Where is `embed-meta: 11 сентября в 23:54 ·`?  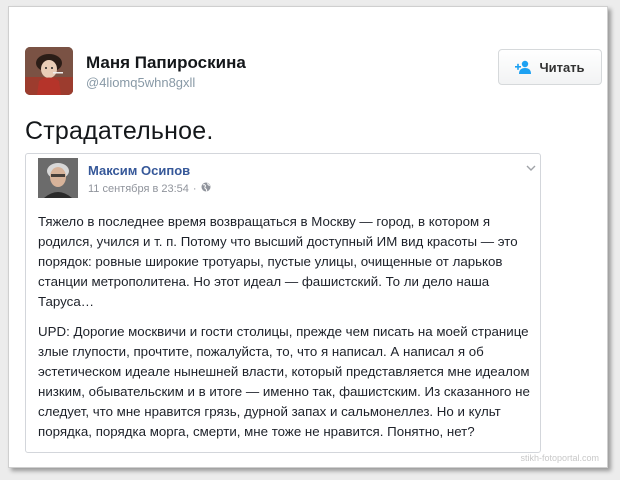
embed-meta: 11 сентября в 23:54 · is located at coordinates (149, 188).